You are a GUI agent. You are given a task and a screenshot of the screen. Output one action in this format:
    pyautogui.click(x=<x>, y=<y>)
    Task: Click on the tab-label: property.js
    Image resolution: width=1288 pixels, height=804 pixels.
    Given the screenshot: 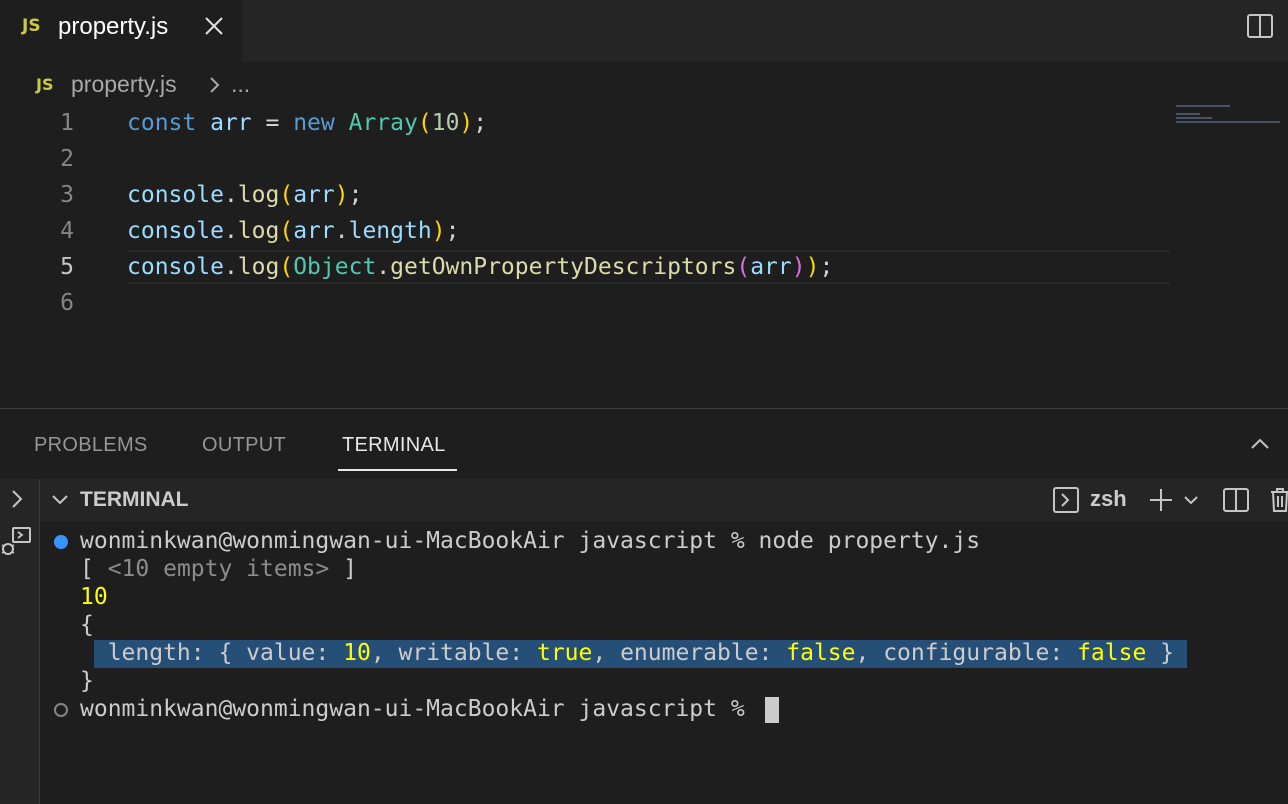 What is the action you would take?
    pyautogui.click(x=113, y=26)
    